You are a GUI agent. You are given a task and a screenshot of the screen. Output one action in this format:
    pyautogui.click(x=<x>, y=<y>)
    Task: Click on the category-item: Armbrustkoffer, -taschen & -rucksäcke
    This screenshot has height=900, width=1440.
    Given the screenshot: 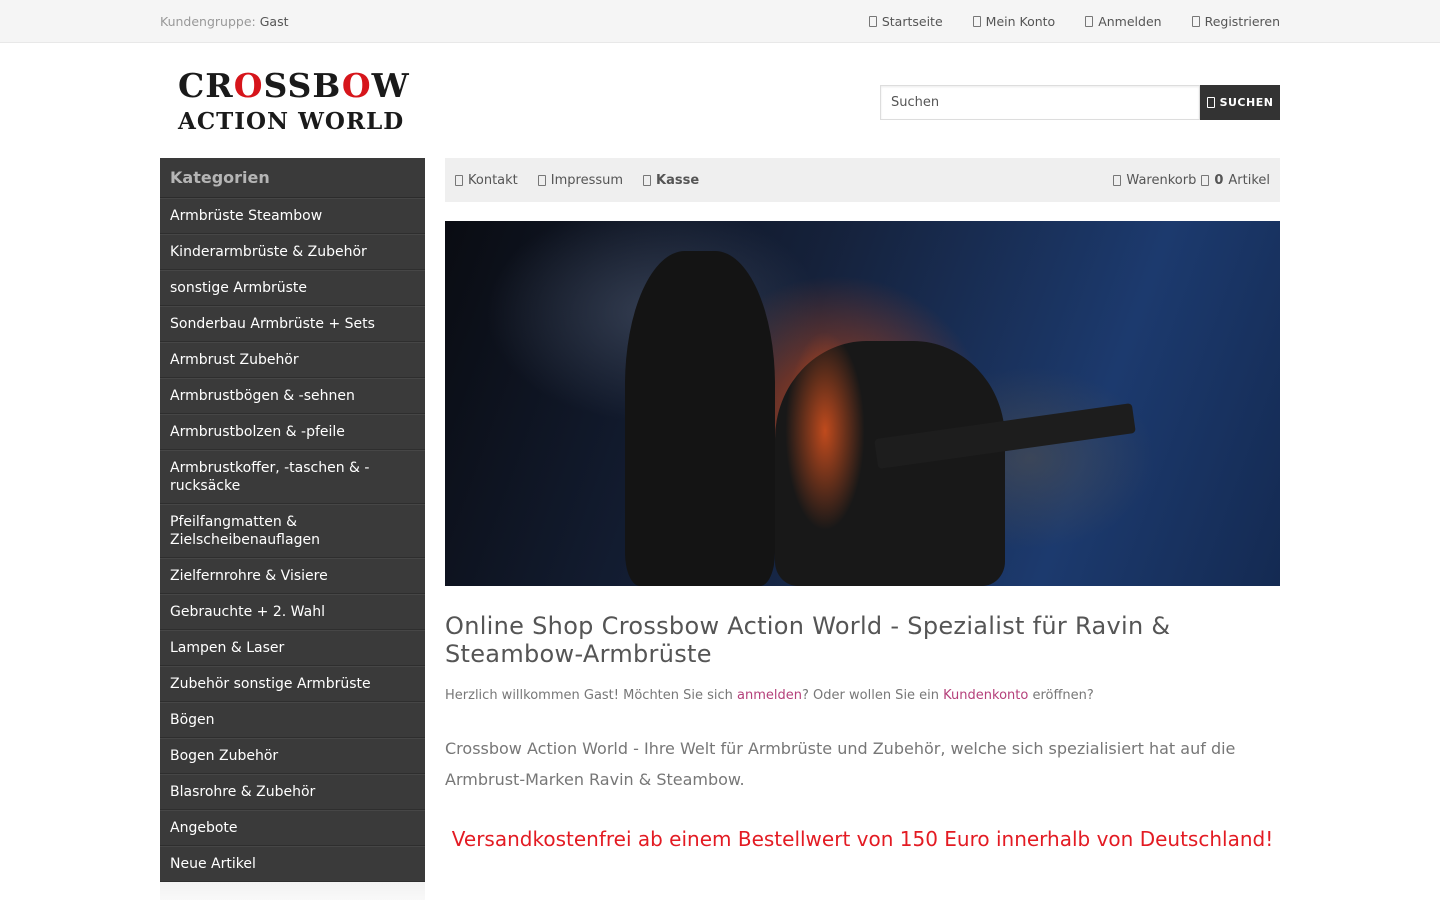 What is the action you would take?
    pyautogui.click(x=292, y=477)
    